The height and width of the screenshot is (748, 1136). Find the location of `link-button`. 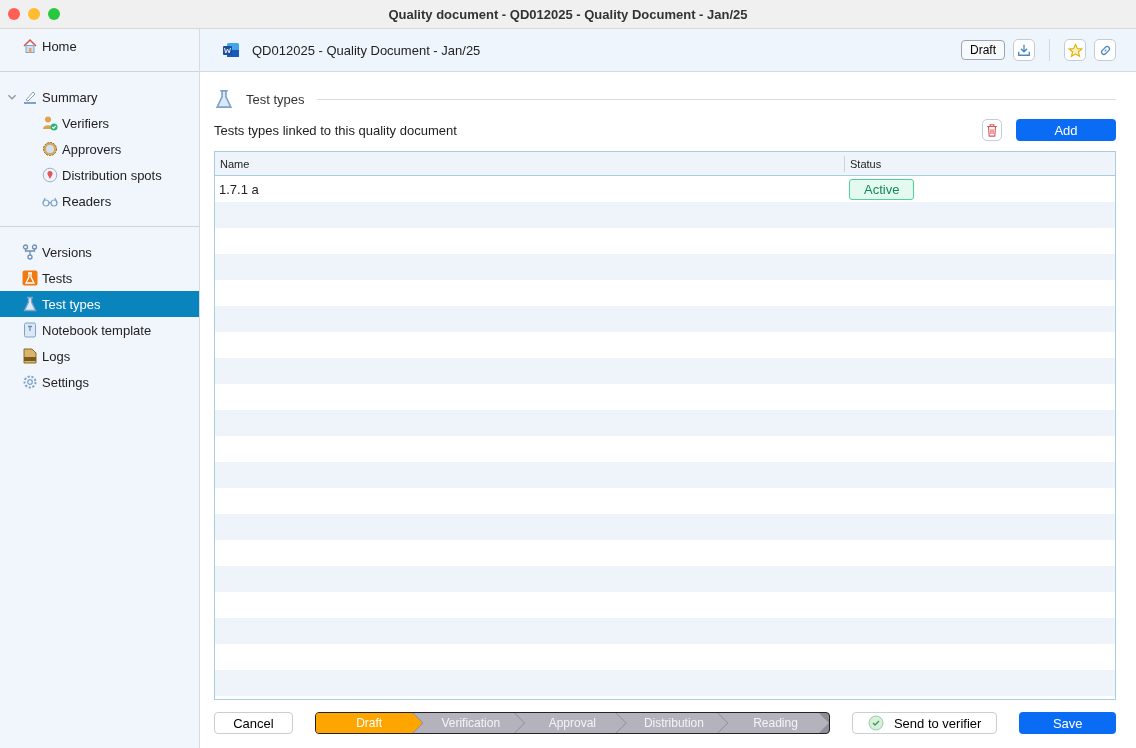

link-button is located at coordinates (1105, 50).